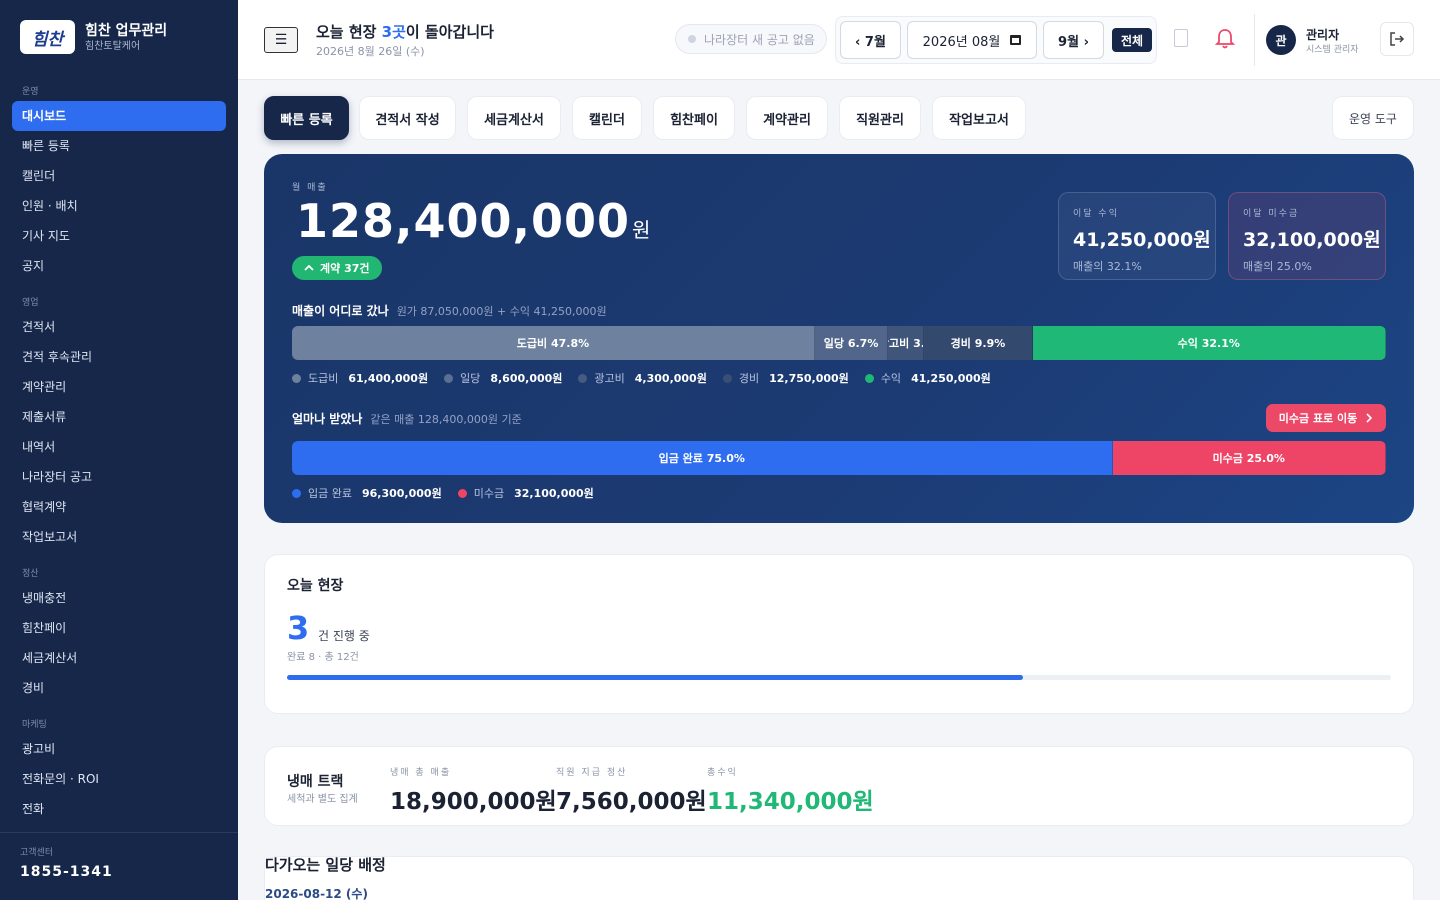 This screenshot has height=900, width=1440. I want to click on payment-legend: 입금 완료 96,300,000원 미수금 32,100,000원, so click(451, 493).